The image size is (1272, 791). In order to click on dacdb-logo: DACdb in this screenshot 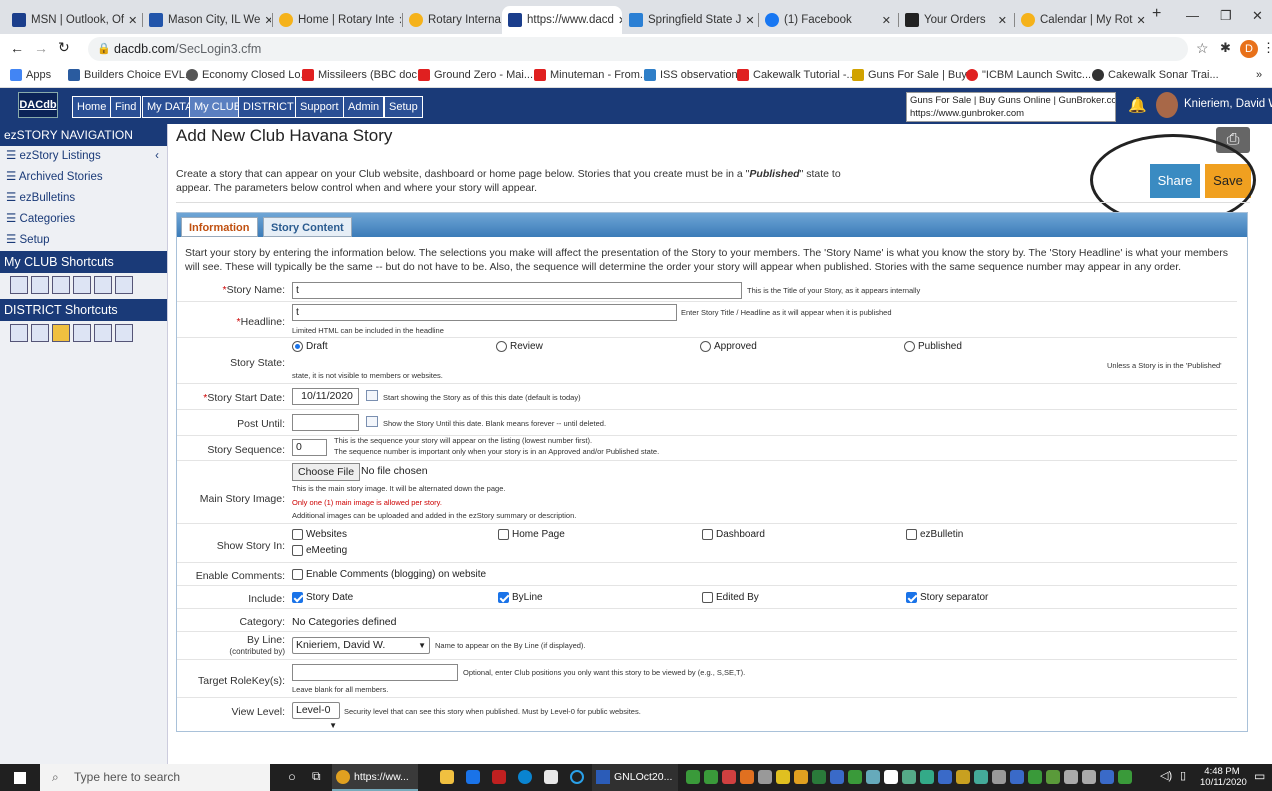, I will do `click(38, 105)`.